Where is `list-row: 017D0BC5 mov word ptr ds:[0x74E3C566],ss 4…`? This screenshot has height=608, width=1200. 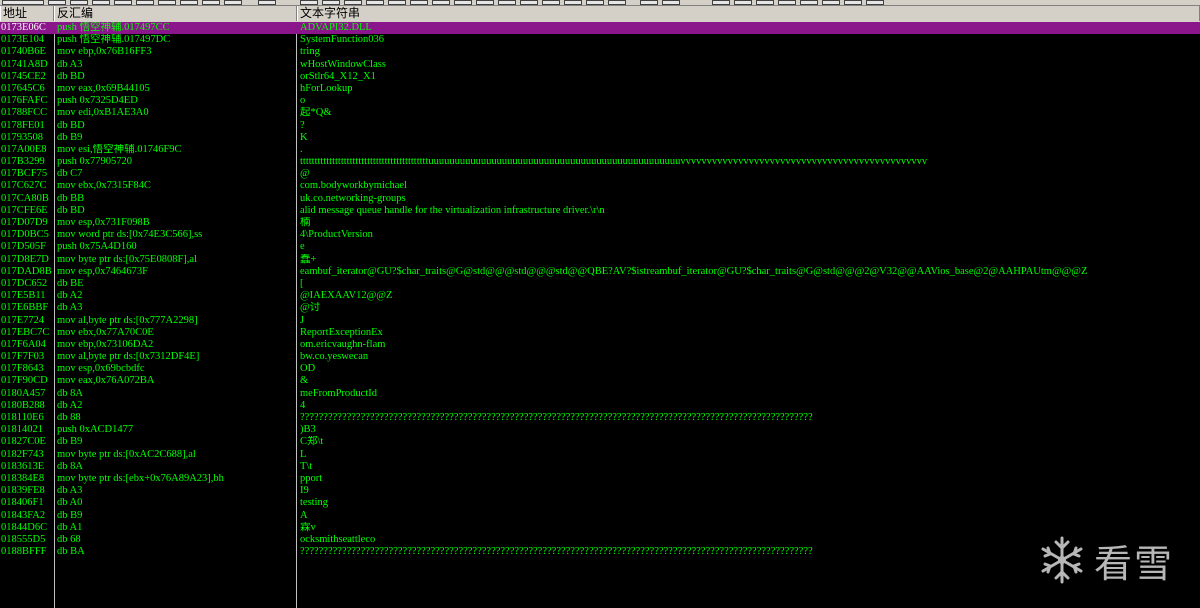 list-row: 017D0BC5 mov word ptr ds:[0x74E3C566],ss 4… is located at coordinates (600, 235).